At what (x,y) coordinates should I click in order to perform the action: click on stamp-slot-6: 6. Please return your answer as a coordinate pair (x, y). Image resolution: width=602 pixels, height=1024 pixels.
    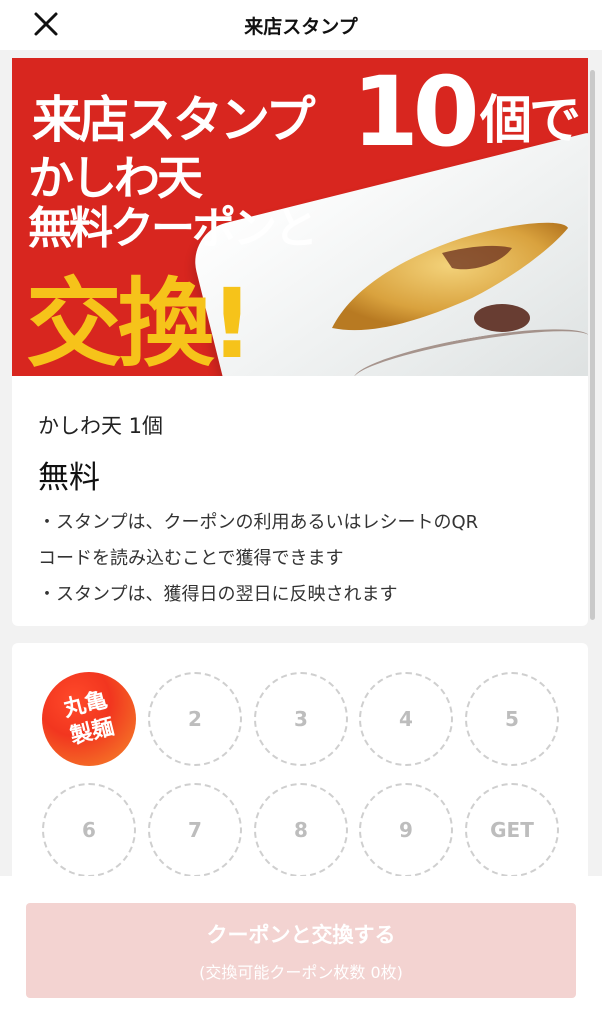
    Looking at the image, I should click on (89, 830).